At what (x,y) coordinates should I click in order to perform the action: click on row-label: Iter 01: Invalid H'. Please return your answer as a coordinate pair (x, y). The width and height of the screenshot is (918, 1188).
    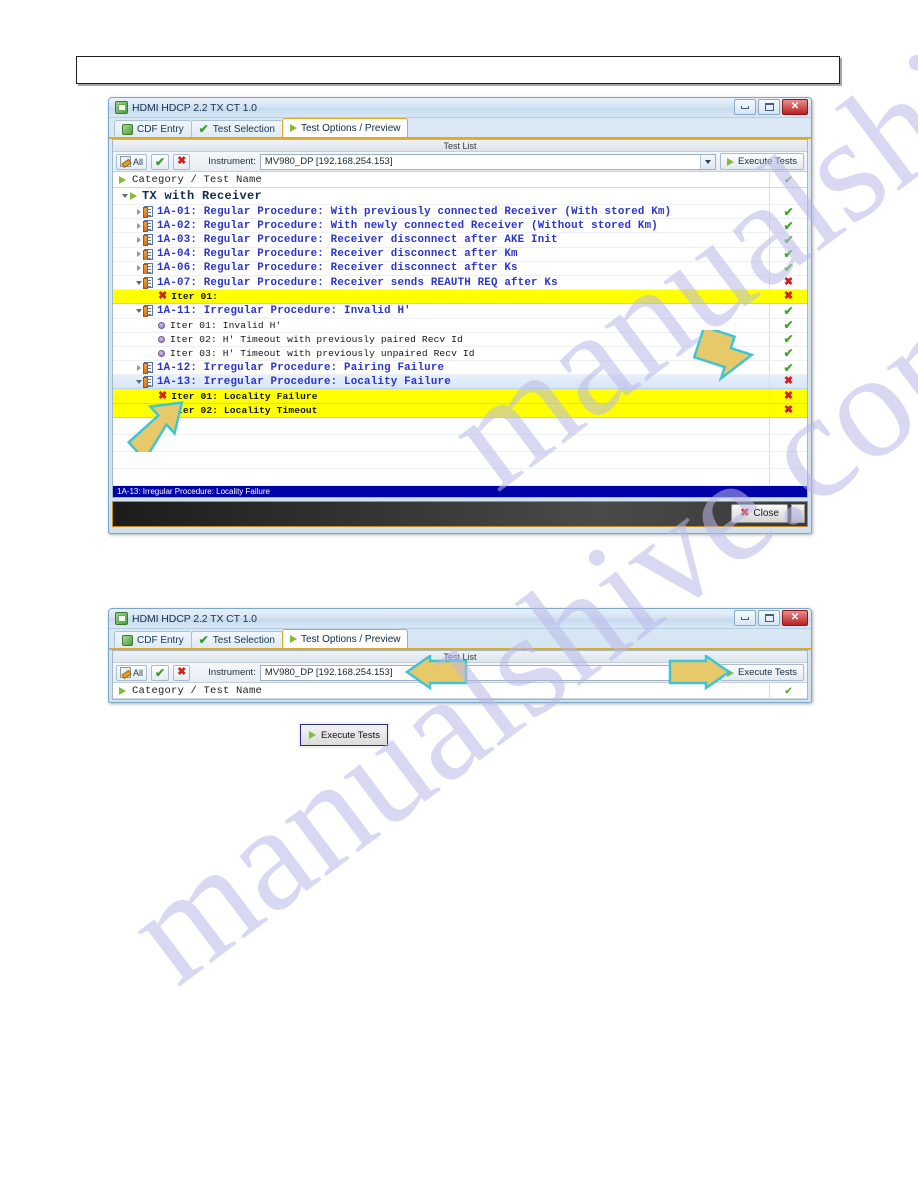
    Looking at the image, I should click on (226, 325).